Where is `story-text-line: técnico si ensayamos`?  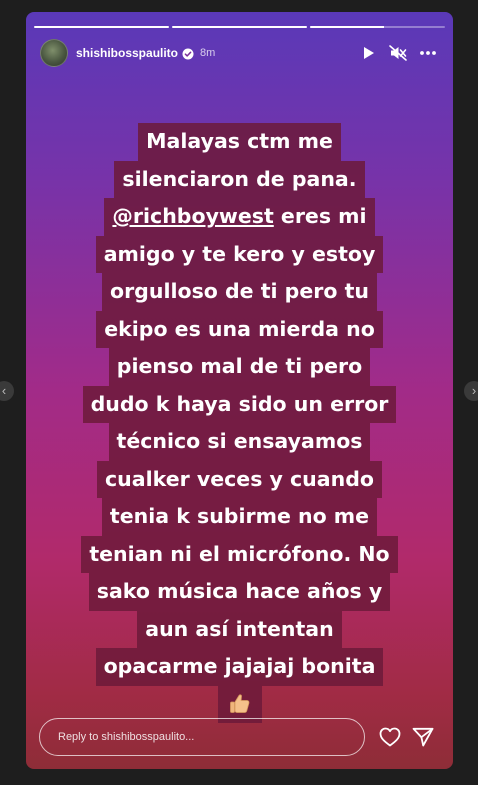 story-text-line: técnico si ensayamos is located at coordinates (239, 442).